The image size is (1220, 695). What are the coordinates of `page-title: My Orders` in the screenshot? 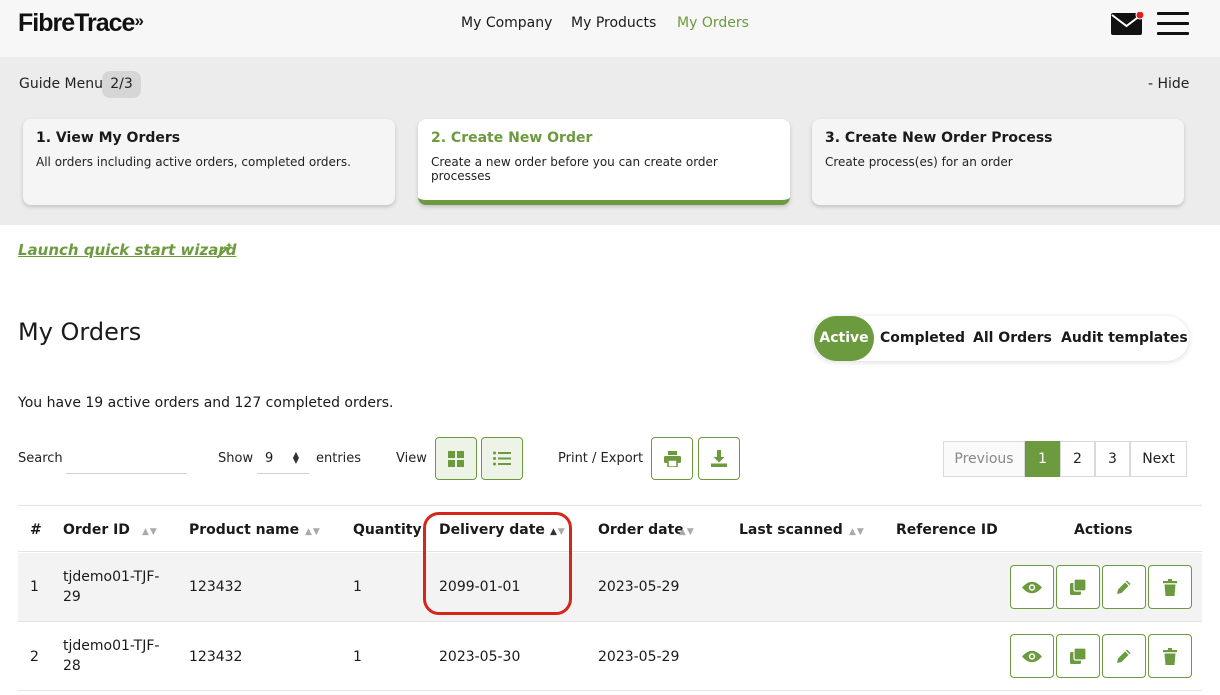 It's located at (80, 332).